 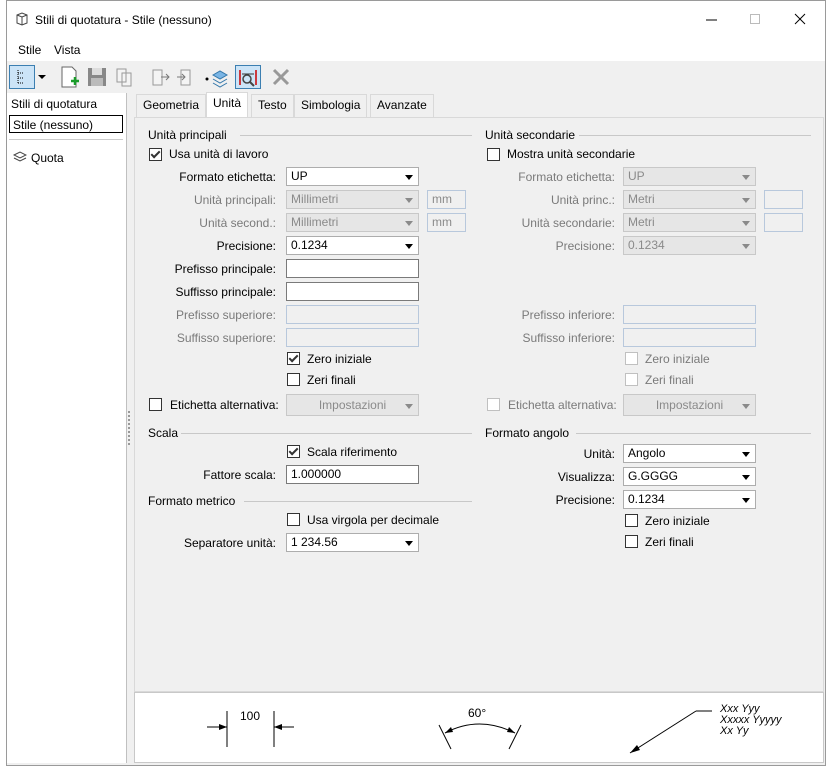 What do you see at coordinates (22, 19) in the screenshot?
I see `app-icon` at bounding box center [22, 19].